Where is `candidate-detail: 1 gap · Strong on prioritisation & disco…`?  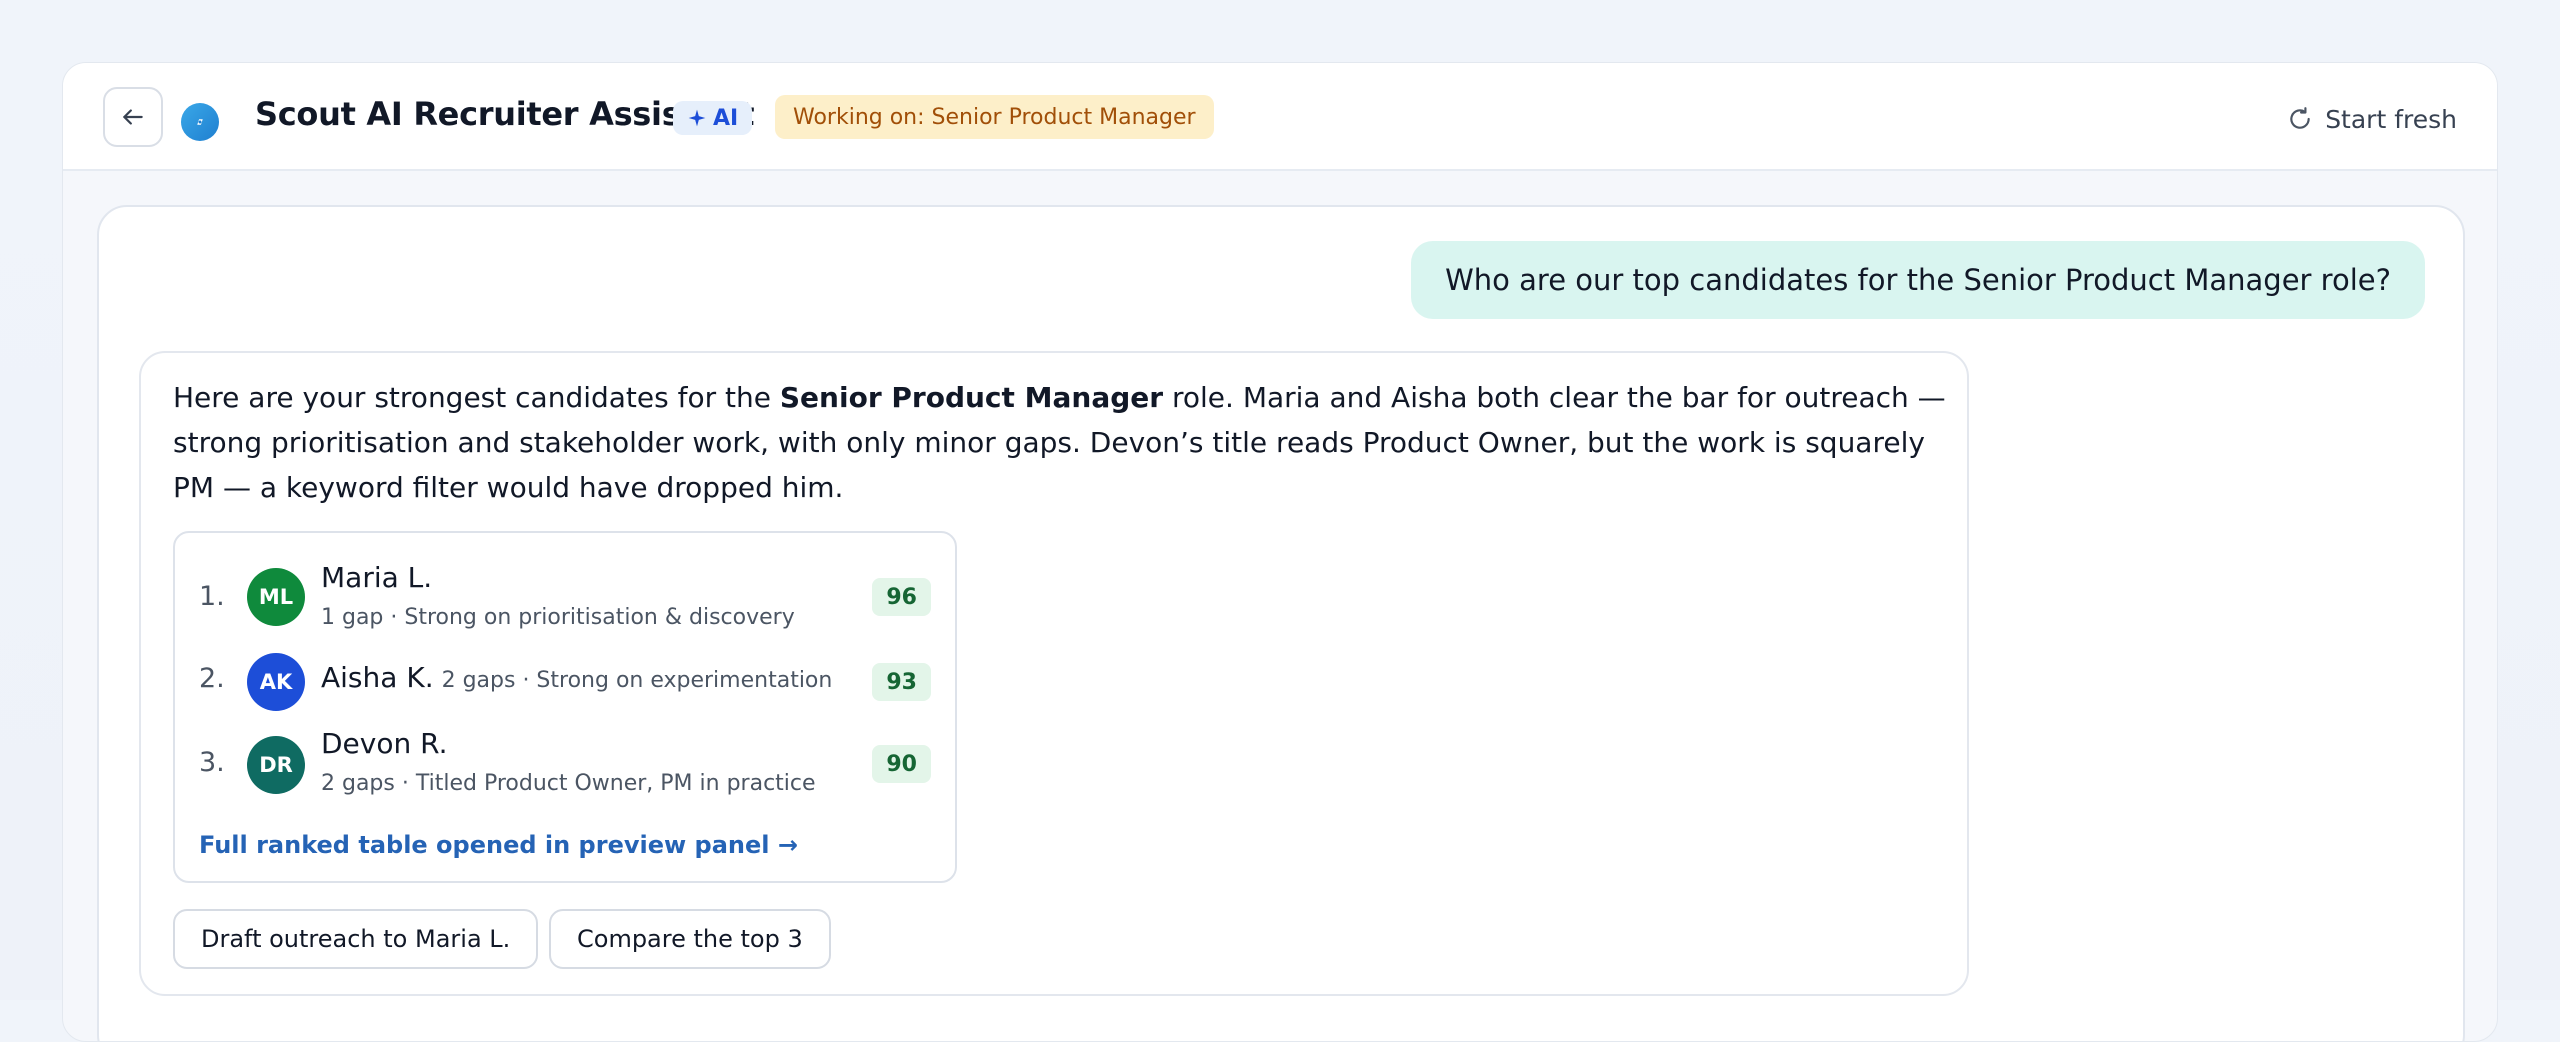
candidate-detail: 1 gap · Strong on prioritisation & disco… is located at coordinates (558, 617).